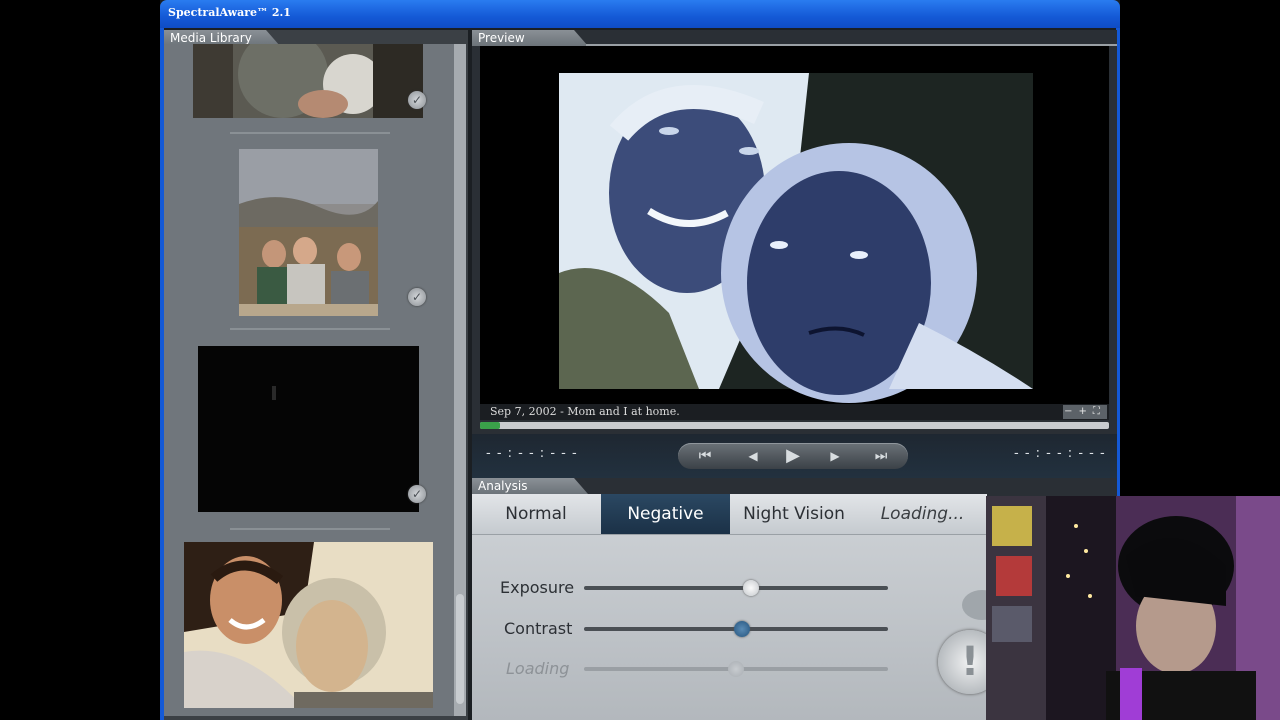 This screenshot has width=1280, height=720. I want to click on exposure-label: Exposure, so click(537, 587).